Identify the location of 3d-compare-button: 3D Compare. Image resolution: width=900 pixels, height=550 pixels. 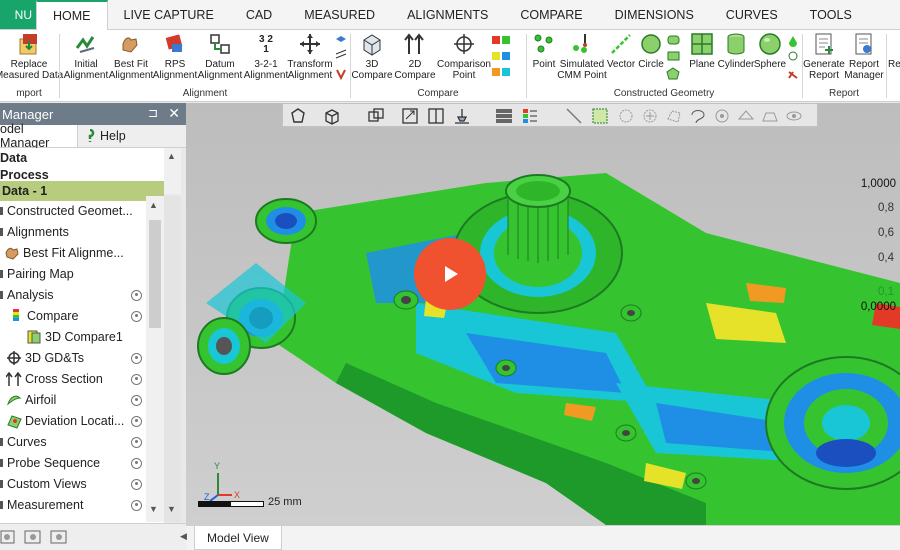
(372, 59).